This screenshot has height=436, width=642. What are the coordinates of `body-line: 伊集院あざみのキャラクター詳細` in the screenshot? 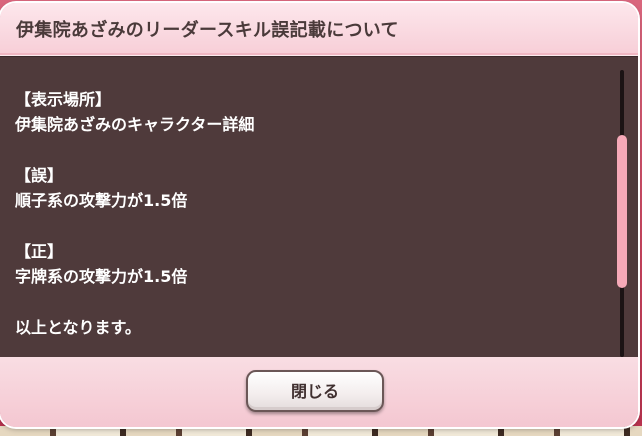 It's located at (135, 124).